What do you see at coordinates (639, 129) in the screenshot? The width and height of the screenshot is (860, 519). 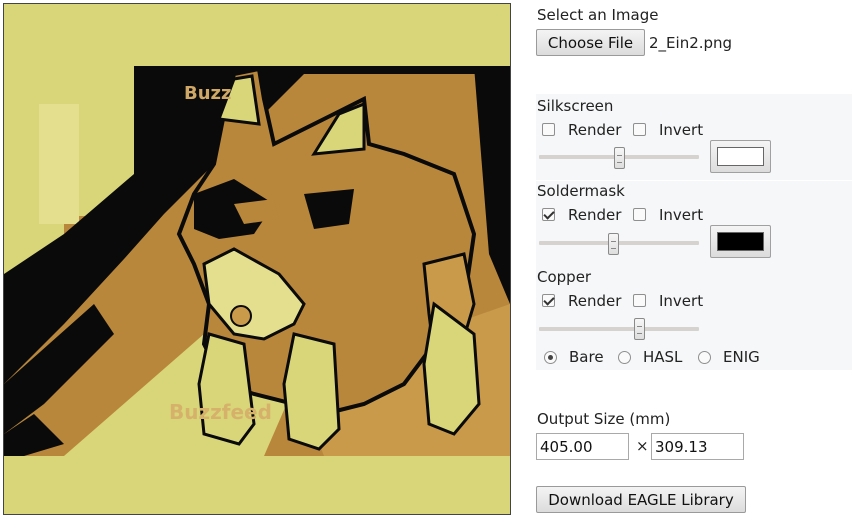 I see `silkscreen-invert-checkbox` at bounding box center [639, 129].